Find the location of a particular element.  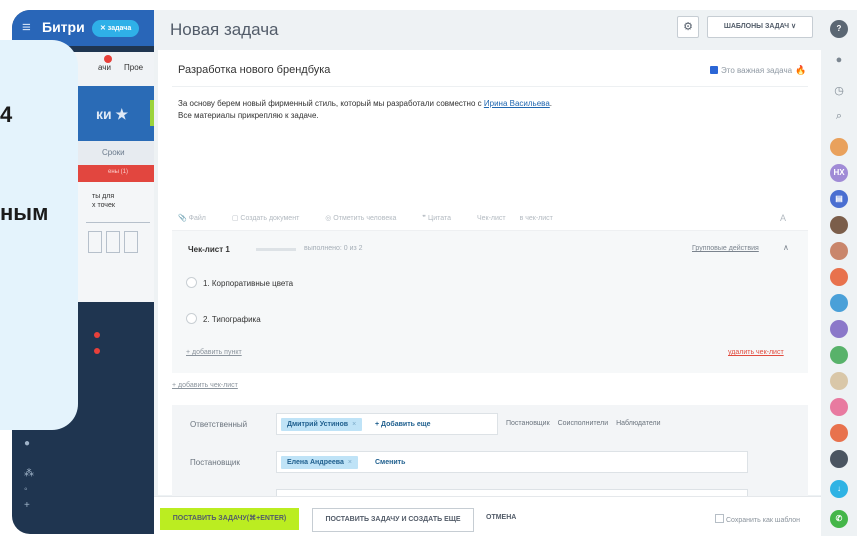

search-icon: ⌕ is located at coordinates (839, 116).